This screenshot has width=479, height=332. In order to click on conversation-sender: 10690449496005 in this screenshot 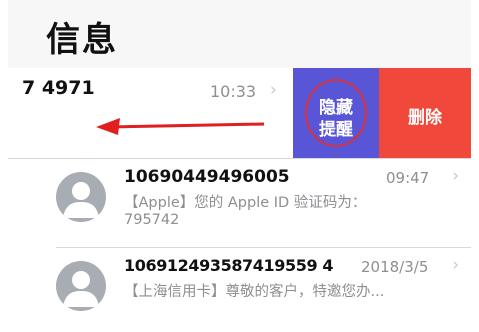, I will do `click(207, 177)`.